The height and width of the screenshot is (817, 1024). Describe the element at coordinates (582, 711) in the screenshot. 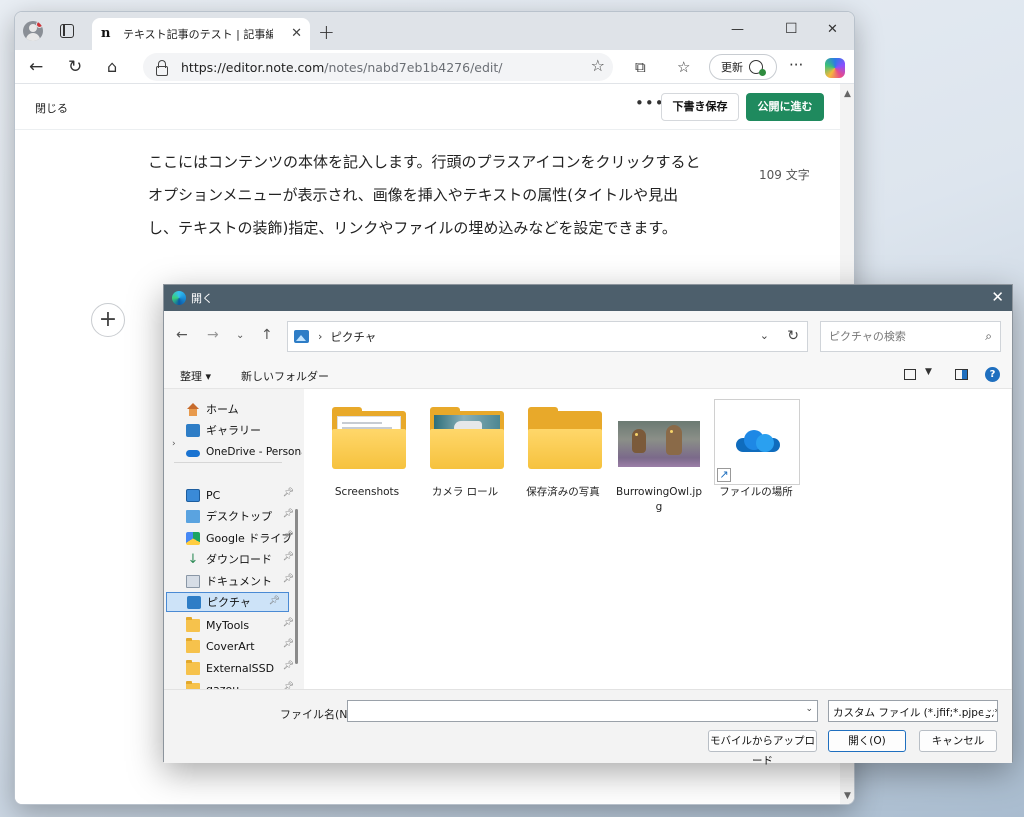

I see `filename-input: ⌄` at that location.